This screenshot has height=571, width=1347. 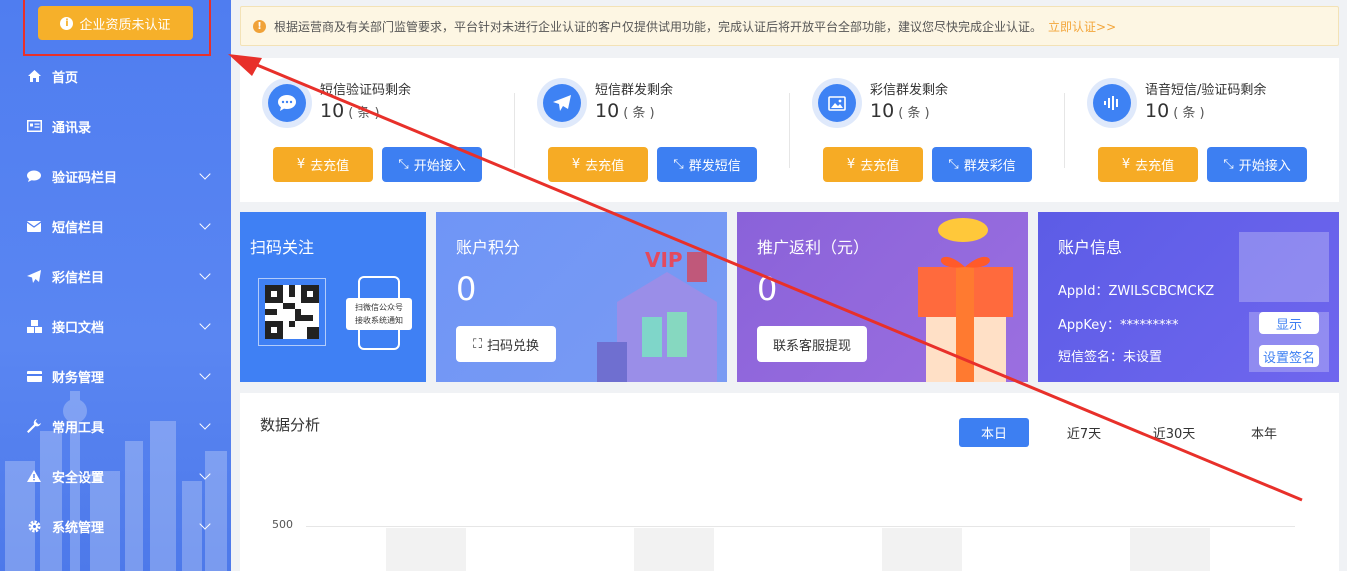 What do you see at coordinates (34, 76) in the screenshot?
I see `home-icon` at bounding box center [34, 76].